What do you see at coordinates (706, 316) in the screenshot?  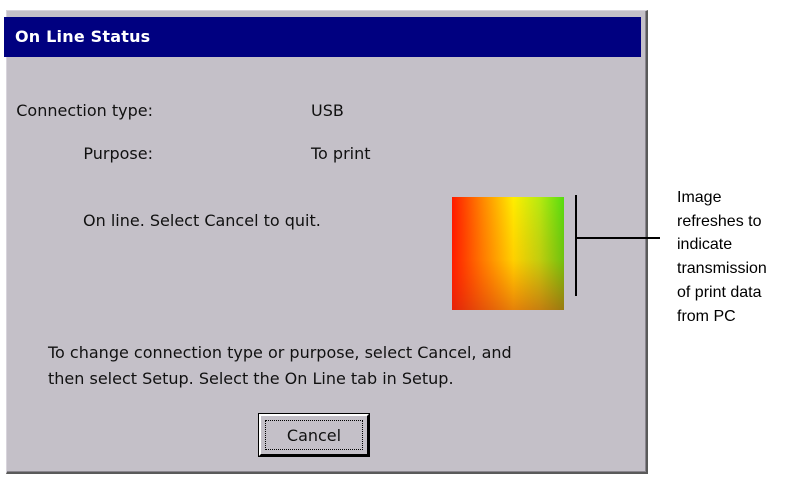 I see `callout-line-6: from PC` at bounding box center [706, 316].